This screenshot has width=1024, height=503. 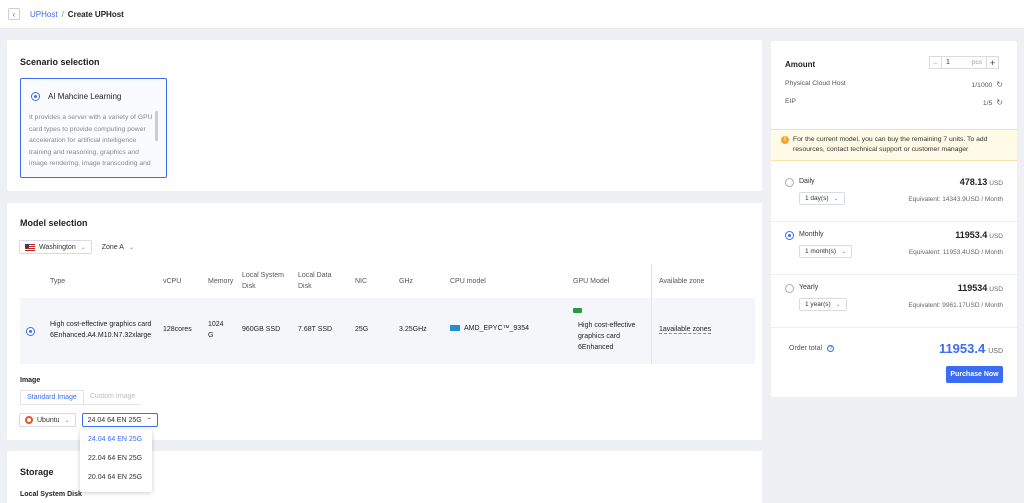 I want to click on col-gpu-model: GPU Model, so click(x=591, y=281).